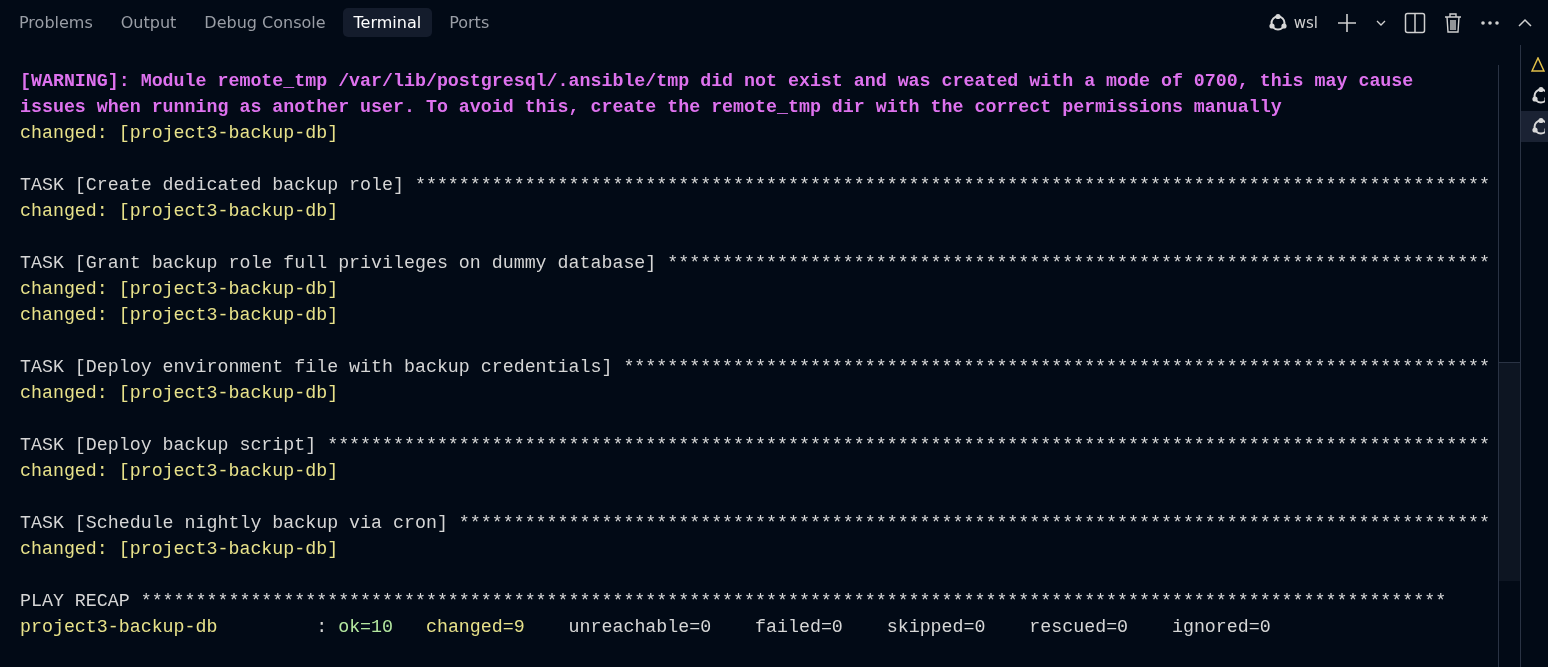 This screenshot has height=667, width=1548. Describe the element at coordinates (755, 185) in the screenshot. I see `terminal-text: TASK [Create dedicated backup role] **************************************************************************************************` at that location.